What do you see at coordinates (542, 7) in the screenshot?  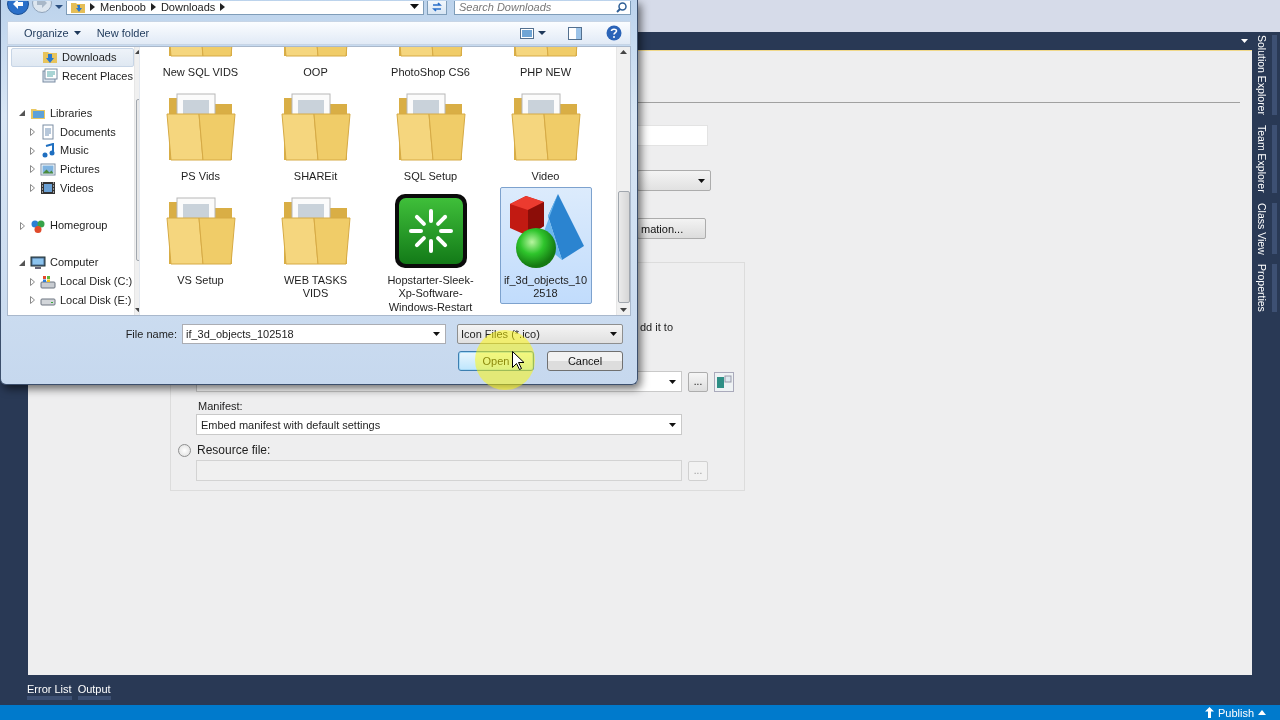 I see `search-field: Search Downloads` at bounding box center [542, 7].